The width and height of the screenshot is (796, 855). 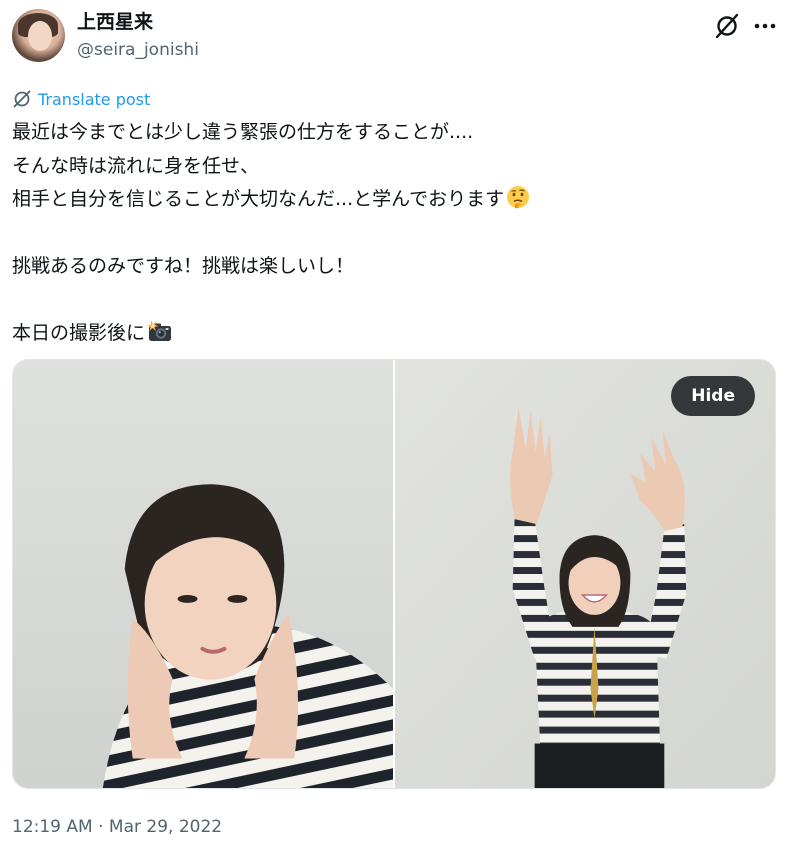 What do you see at coordinates (397, 334) in the screenshot?
I see `tweet-line: 本日の撮影後に` at bounding box center [397, 334].